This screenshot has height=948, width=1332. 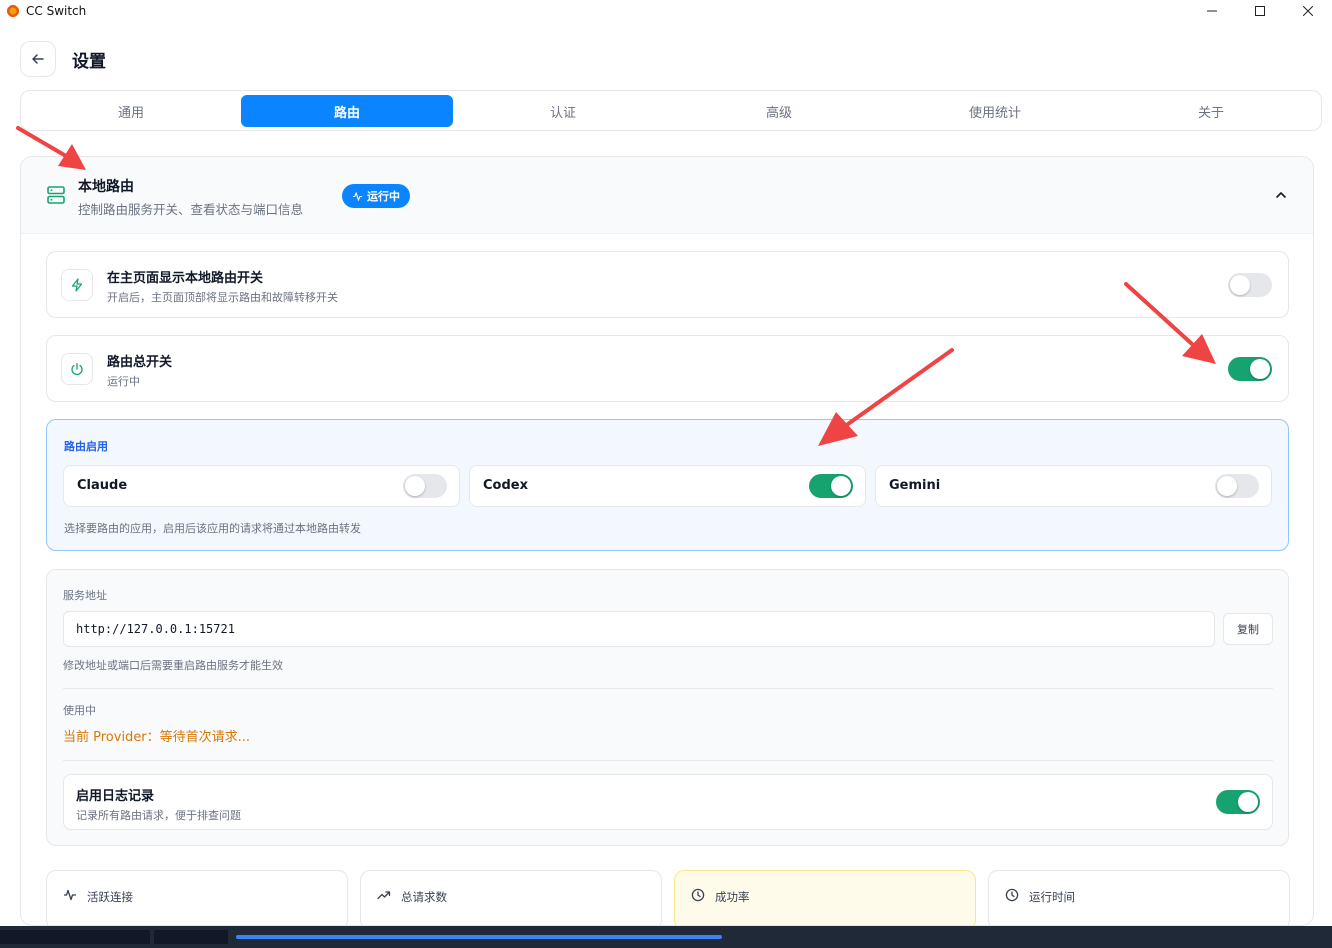 I want to click on tab-auth: 认证, so click(x=563, y=111).